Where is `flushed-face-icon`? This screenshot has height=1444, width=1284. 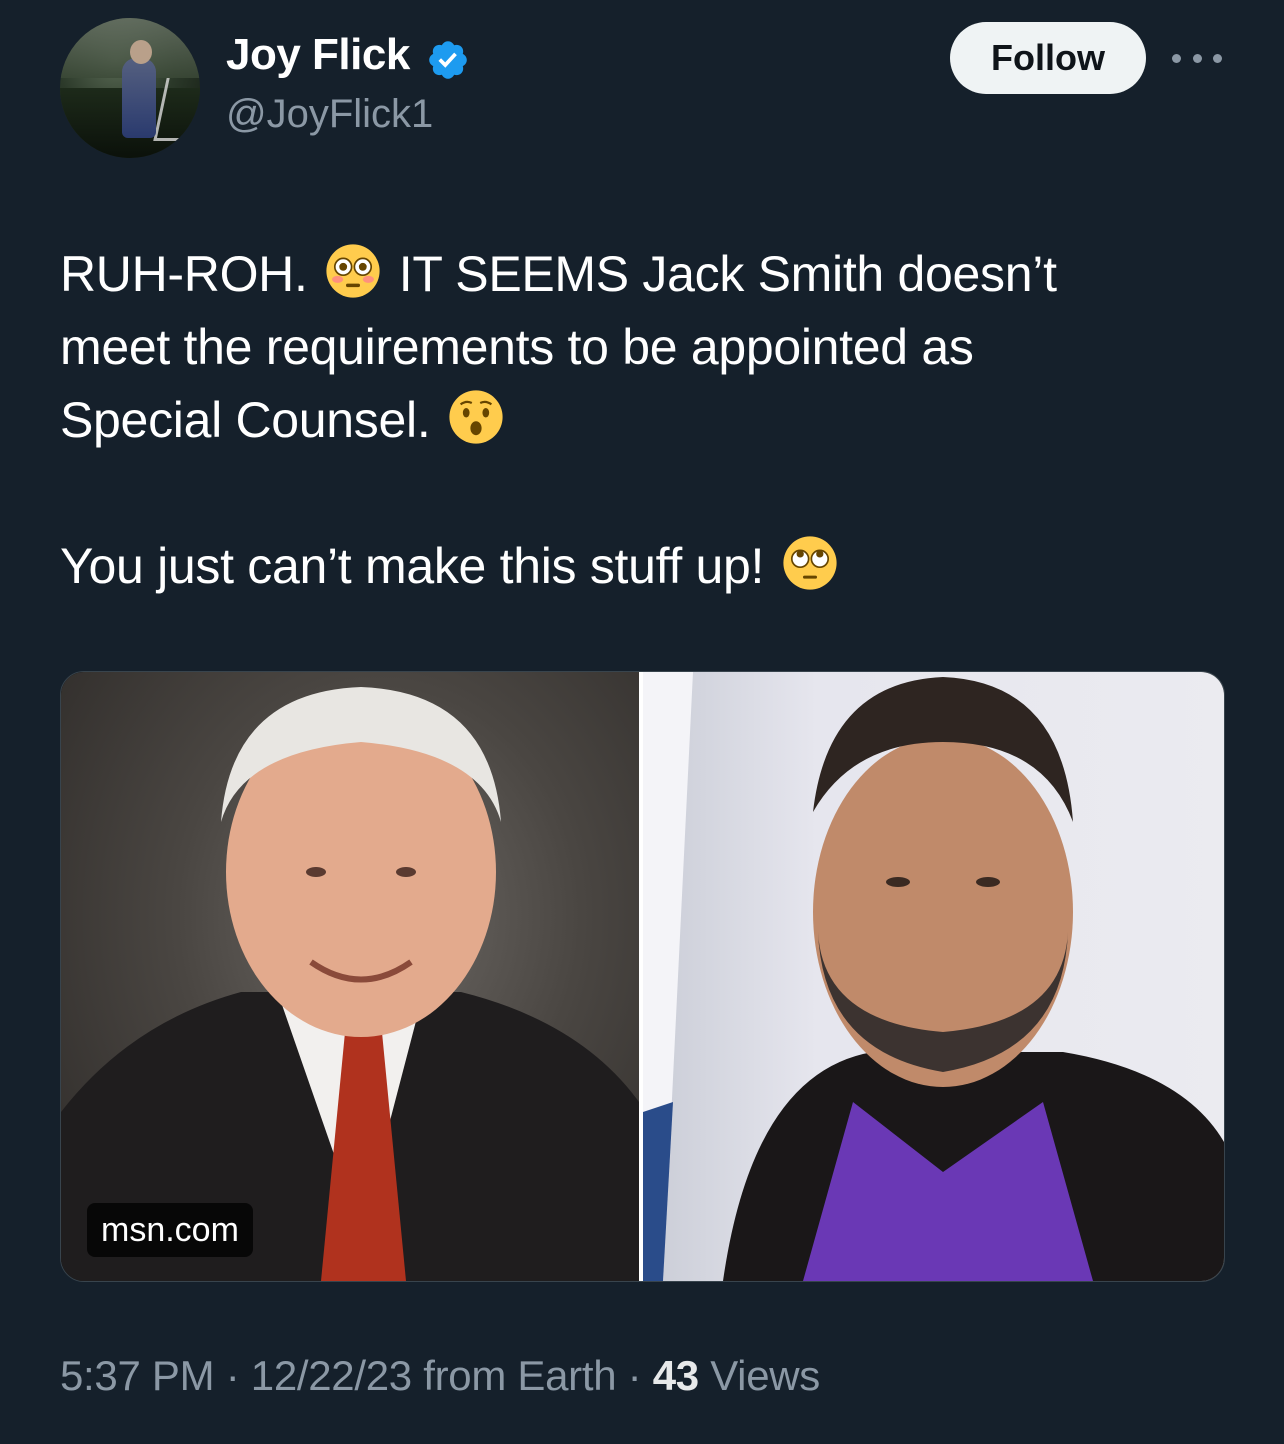
flushed-face-icon is located at coordinates (353, 271).